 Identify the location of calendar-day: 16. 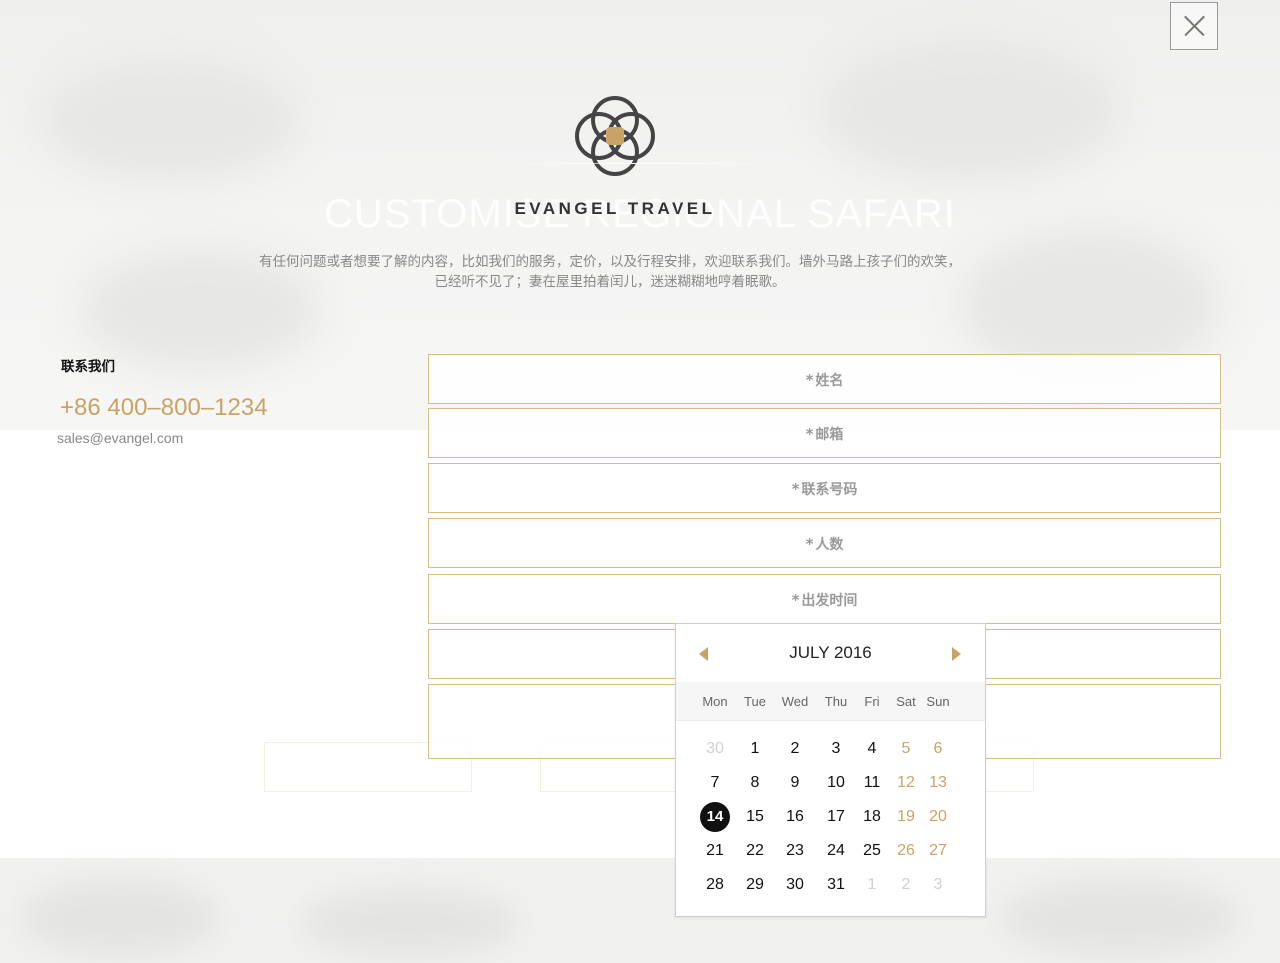
(795, 817).